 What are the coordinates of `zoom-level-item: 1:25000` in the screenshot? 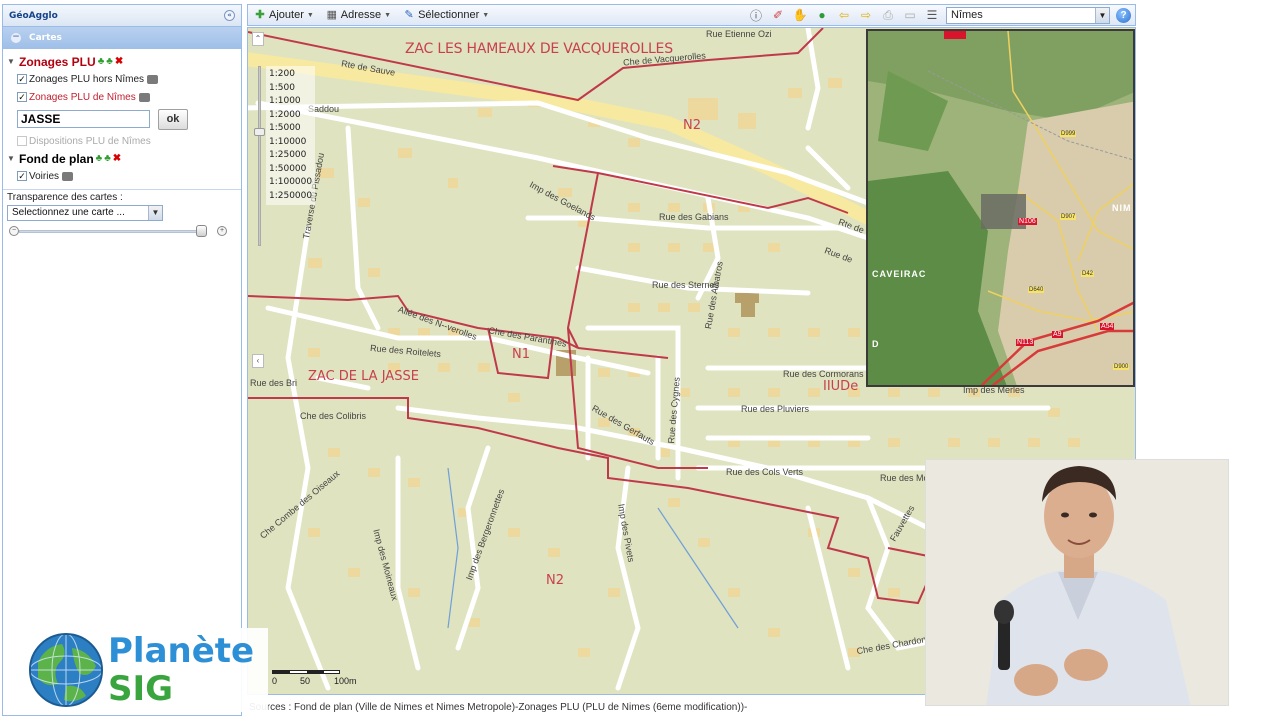 It's located at (290, 156).